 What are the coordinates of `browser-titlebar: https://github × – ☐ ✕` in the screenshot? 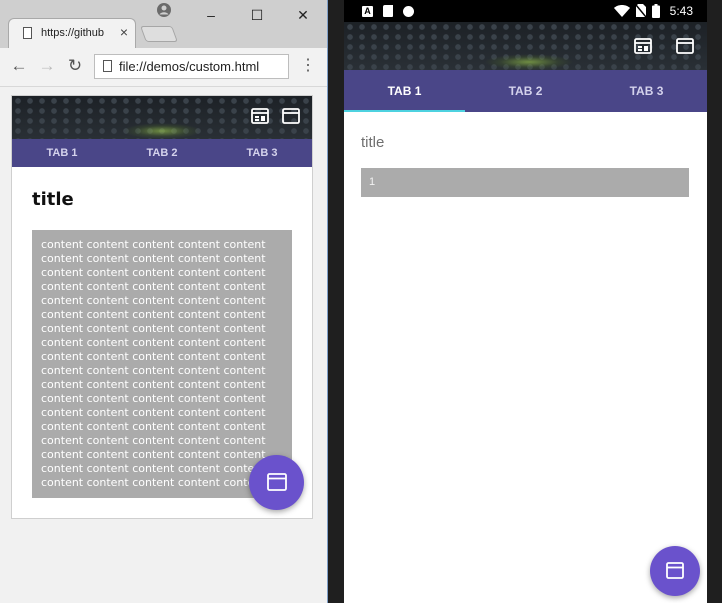 It's located at (163, 24).